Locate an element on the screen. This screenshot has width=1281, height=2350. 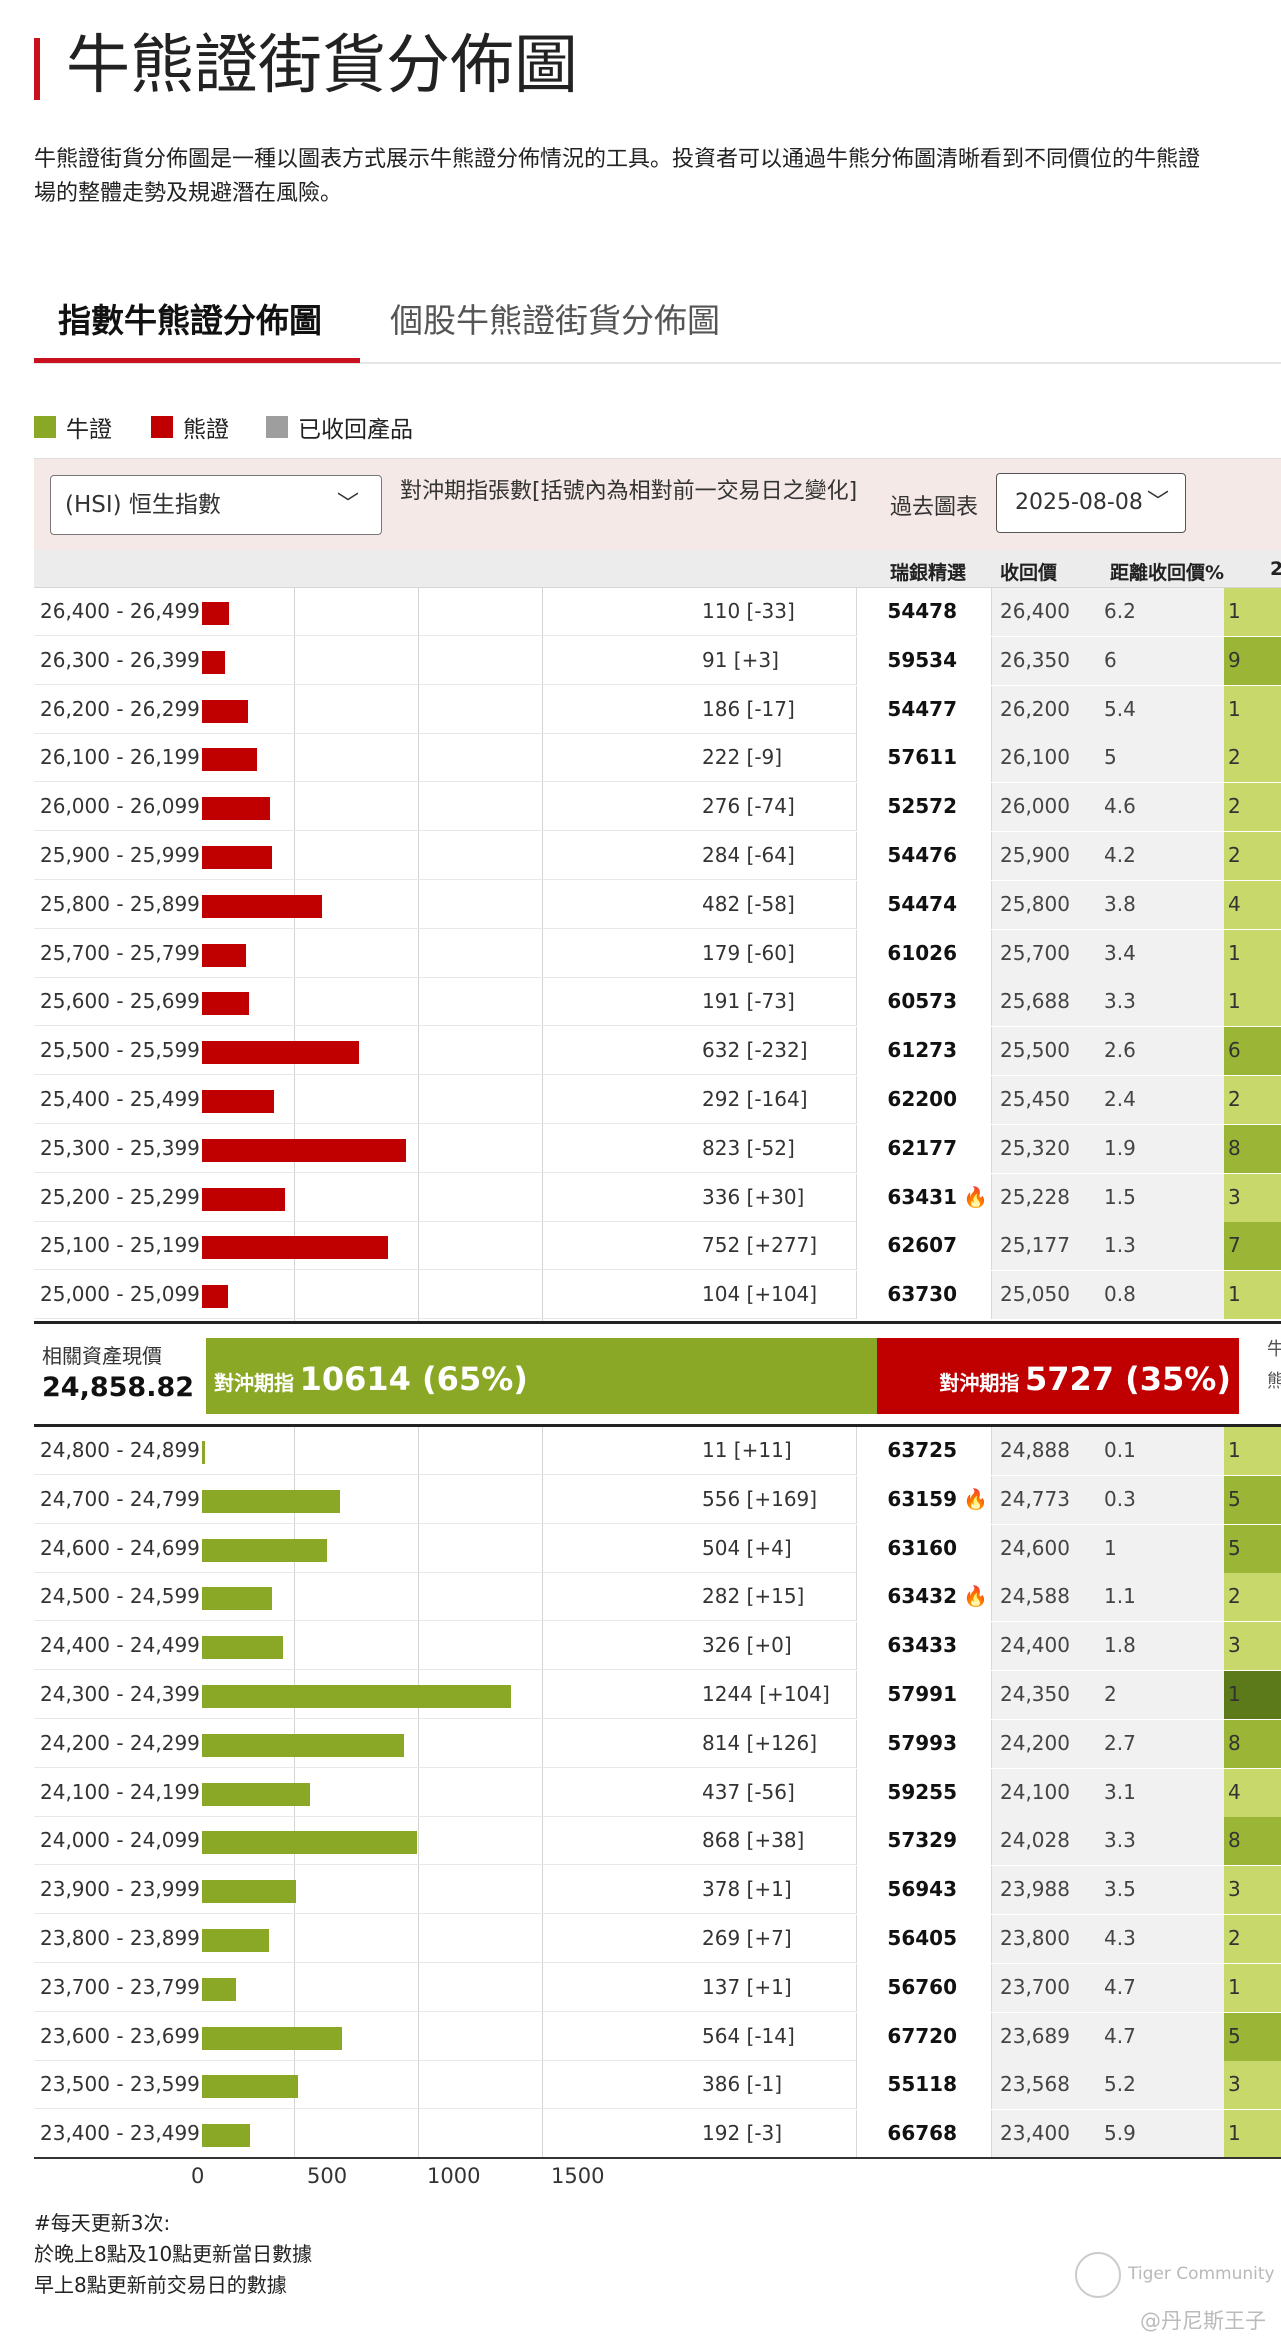
product-code-cell: 63725 is located at coordinates (924, 1451).